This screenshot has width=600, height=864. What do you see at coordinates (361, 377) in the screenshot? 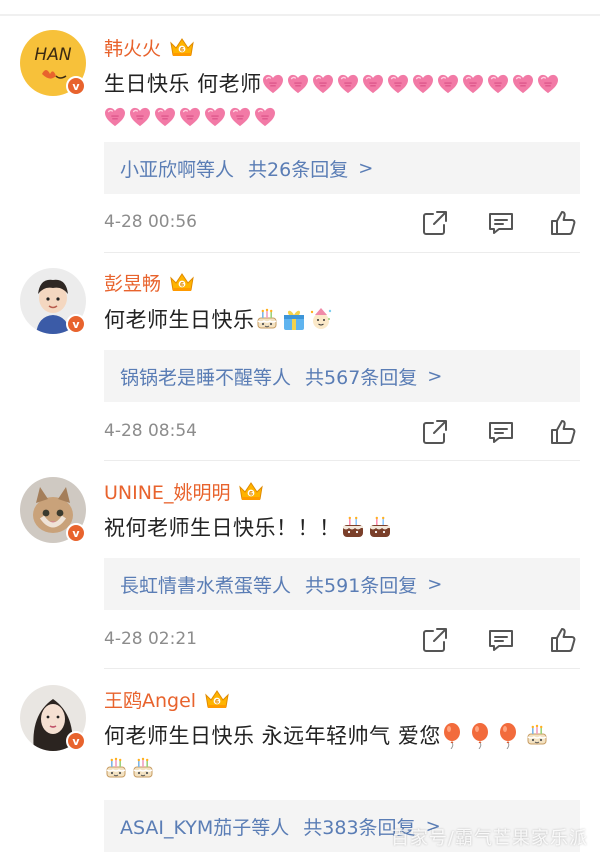
I see `reply-count: 共567条回复` at bounding box center [361, 377].